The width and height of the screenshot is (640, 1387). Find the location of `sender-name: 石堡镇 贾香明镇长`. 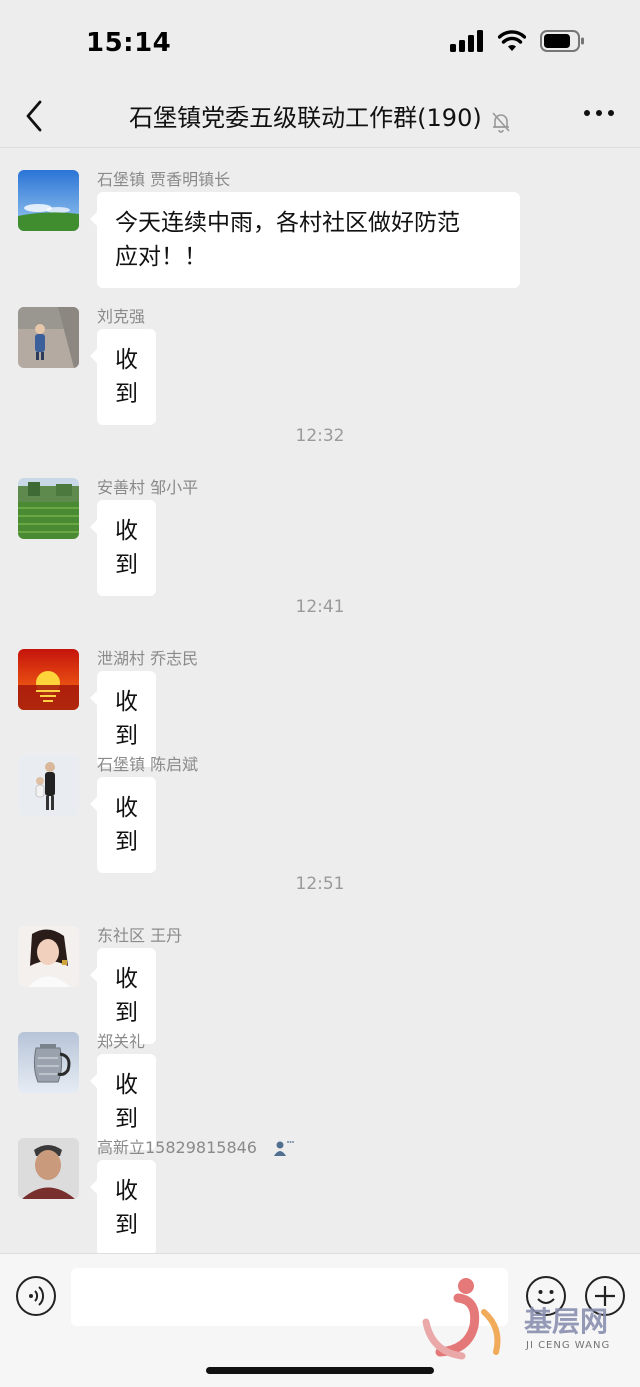

sender-name: 石堡镇 贾香明镇长 is located at coordinates (164, 179).